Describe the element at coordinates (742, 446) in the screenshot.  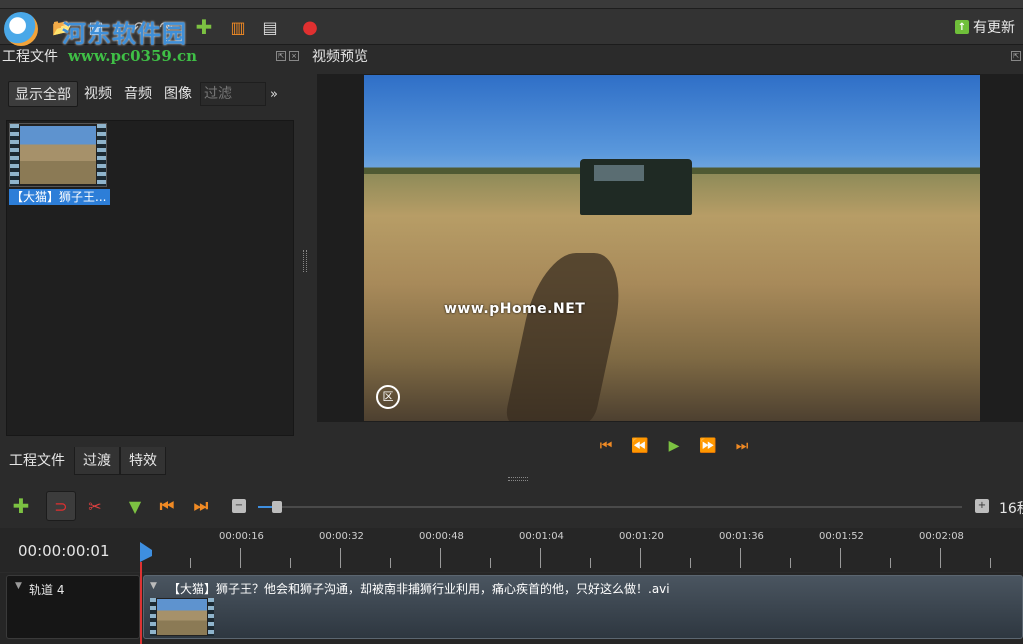
I see `jump-to-end-icon: ⏭` at that location.